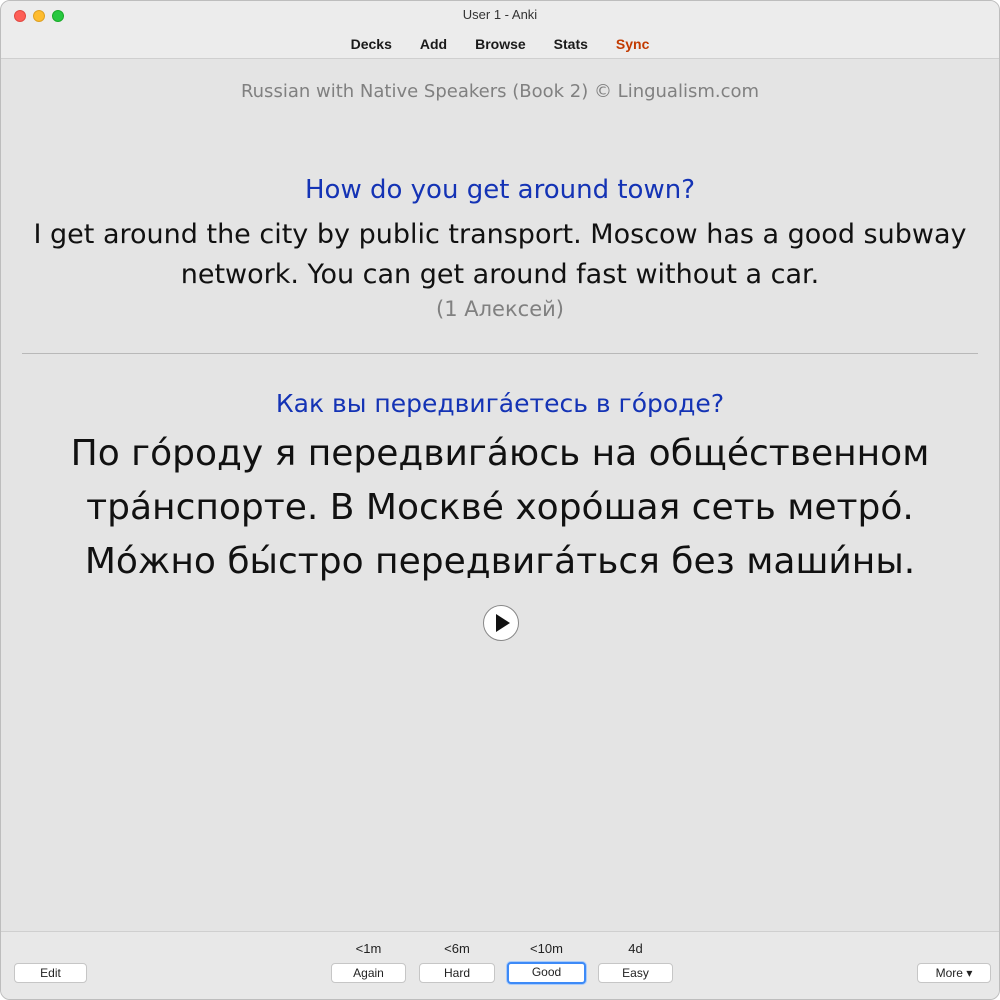  I want to click on play-audio-button, so click(501, 623).